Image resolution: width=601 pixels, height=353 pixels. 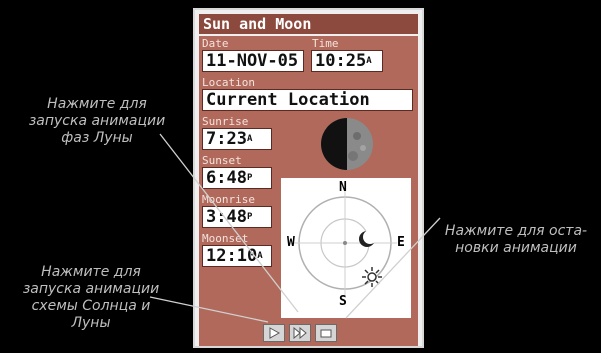 What do you see at coordinates (97, 121) in the screenshot?
I see `callout-moon-phase: Нажмите для запуска анимации фаз Луны` at bounding box center [97, 121].